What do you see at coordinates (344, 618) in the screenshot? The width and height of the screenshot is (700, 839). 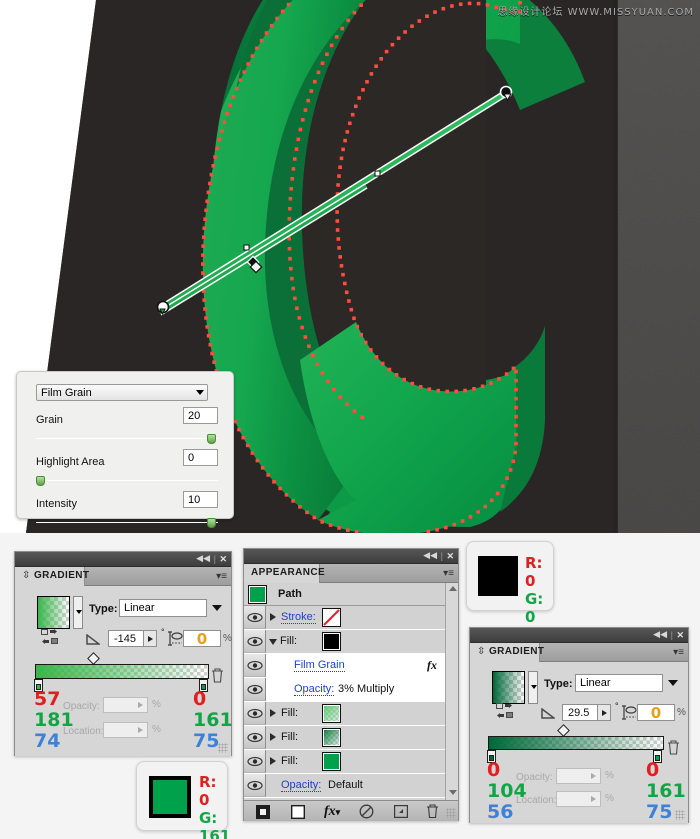 I see `appearance-row-stroke: Stroke:` at bounding box center [344, 618].